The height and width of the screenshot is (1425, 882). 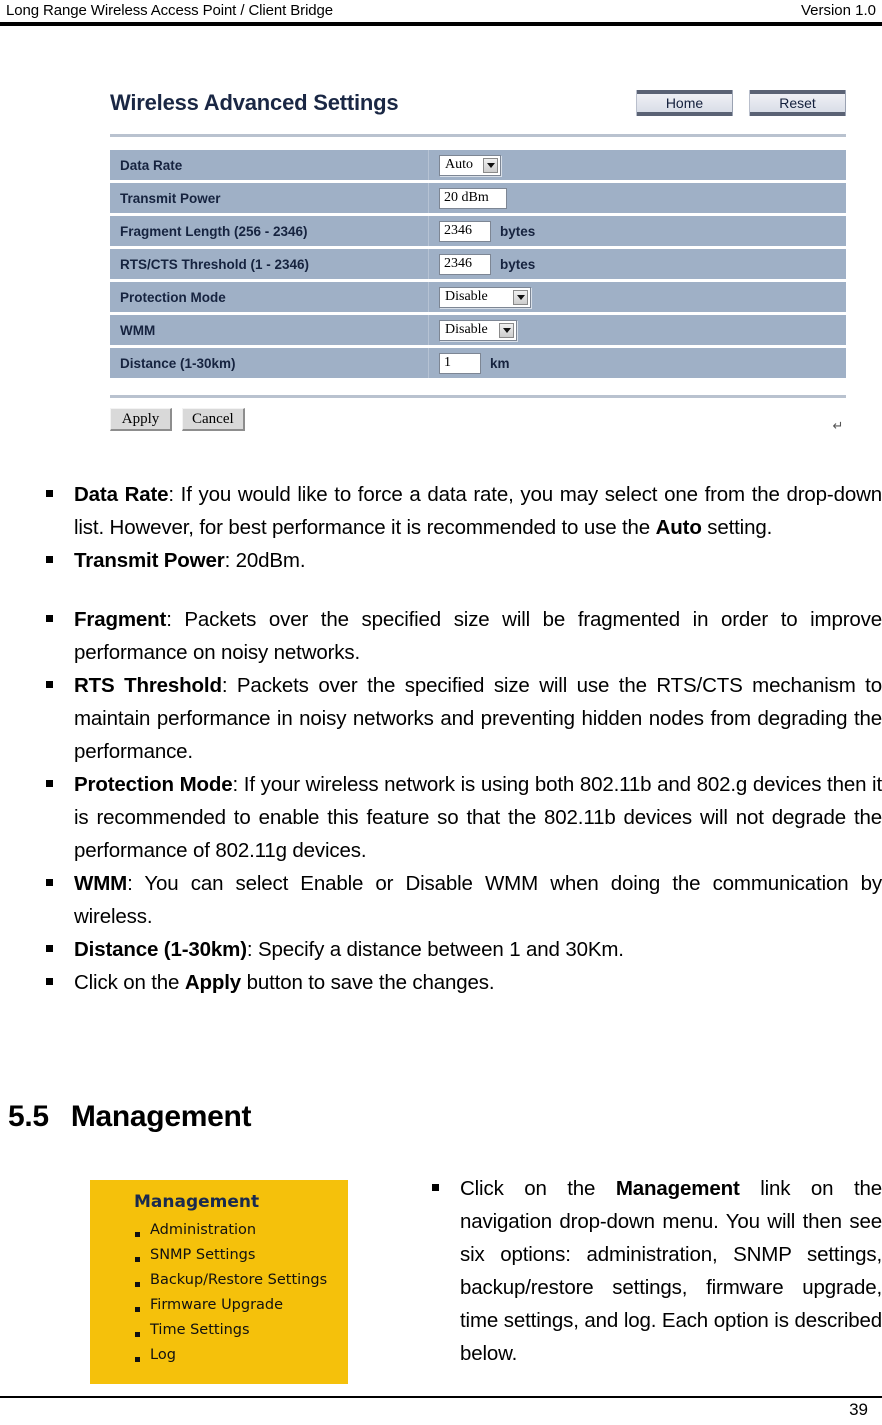 I want to click on list-item-emphasis: Auto, so click(x=678, y=527).